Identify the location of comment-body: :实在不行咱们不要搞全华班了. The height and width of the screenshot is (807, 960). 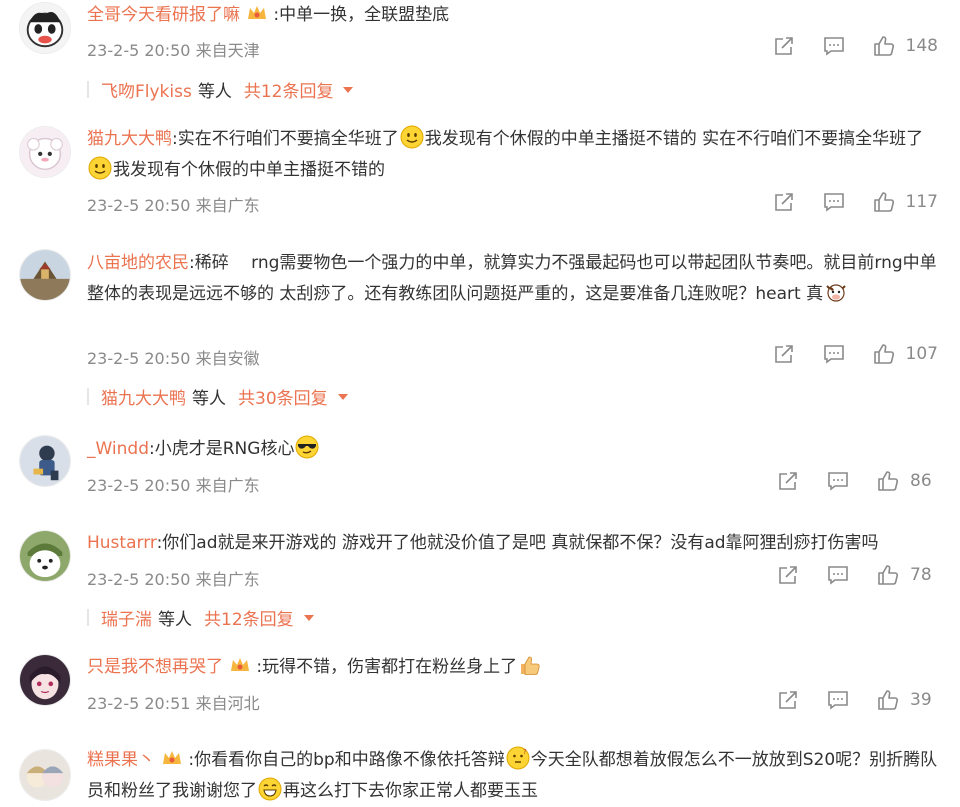
(285, 139).